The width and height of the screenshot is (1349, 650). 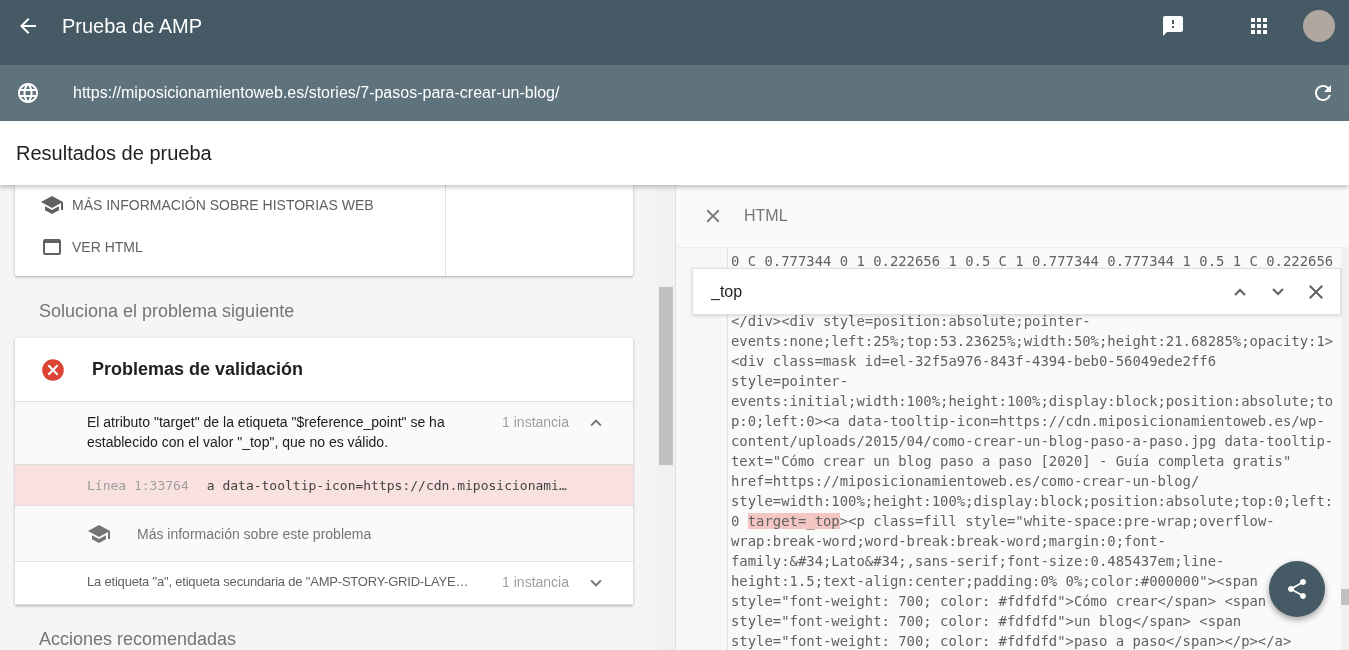 What do you see at coordinates (1032, 401) in the screenshot?
I see `code-line: events:initial;width:100%;height:100%;display:block;position:absolute;to` at bounding box center [1032, 401].